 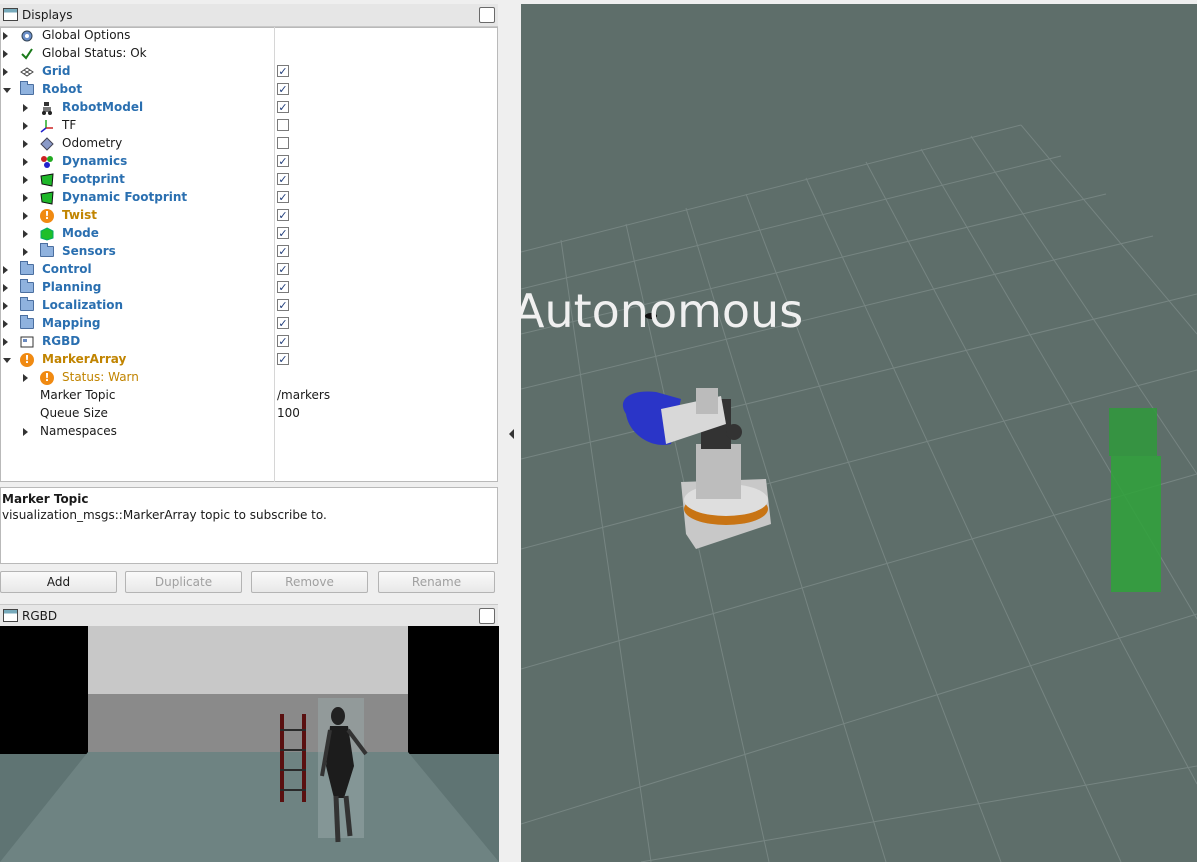 I want to click on tree-row-global-status-ok: Global Status: Ok, so click(x=248, y=54).